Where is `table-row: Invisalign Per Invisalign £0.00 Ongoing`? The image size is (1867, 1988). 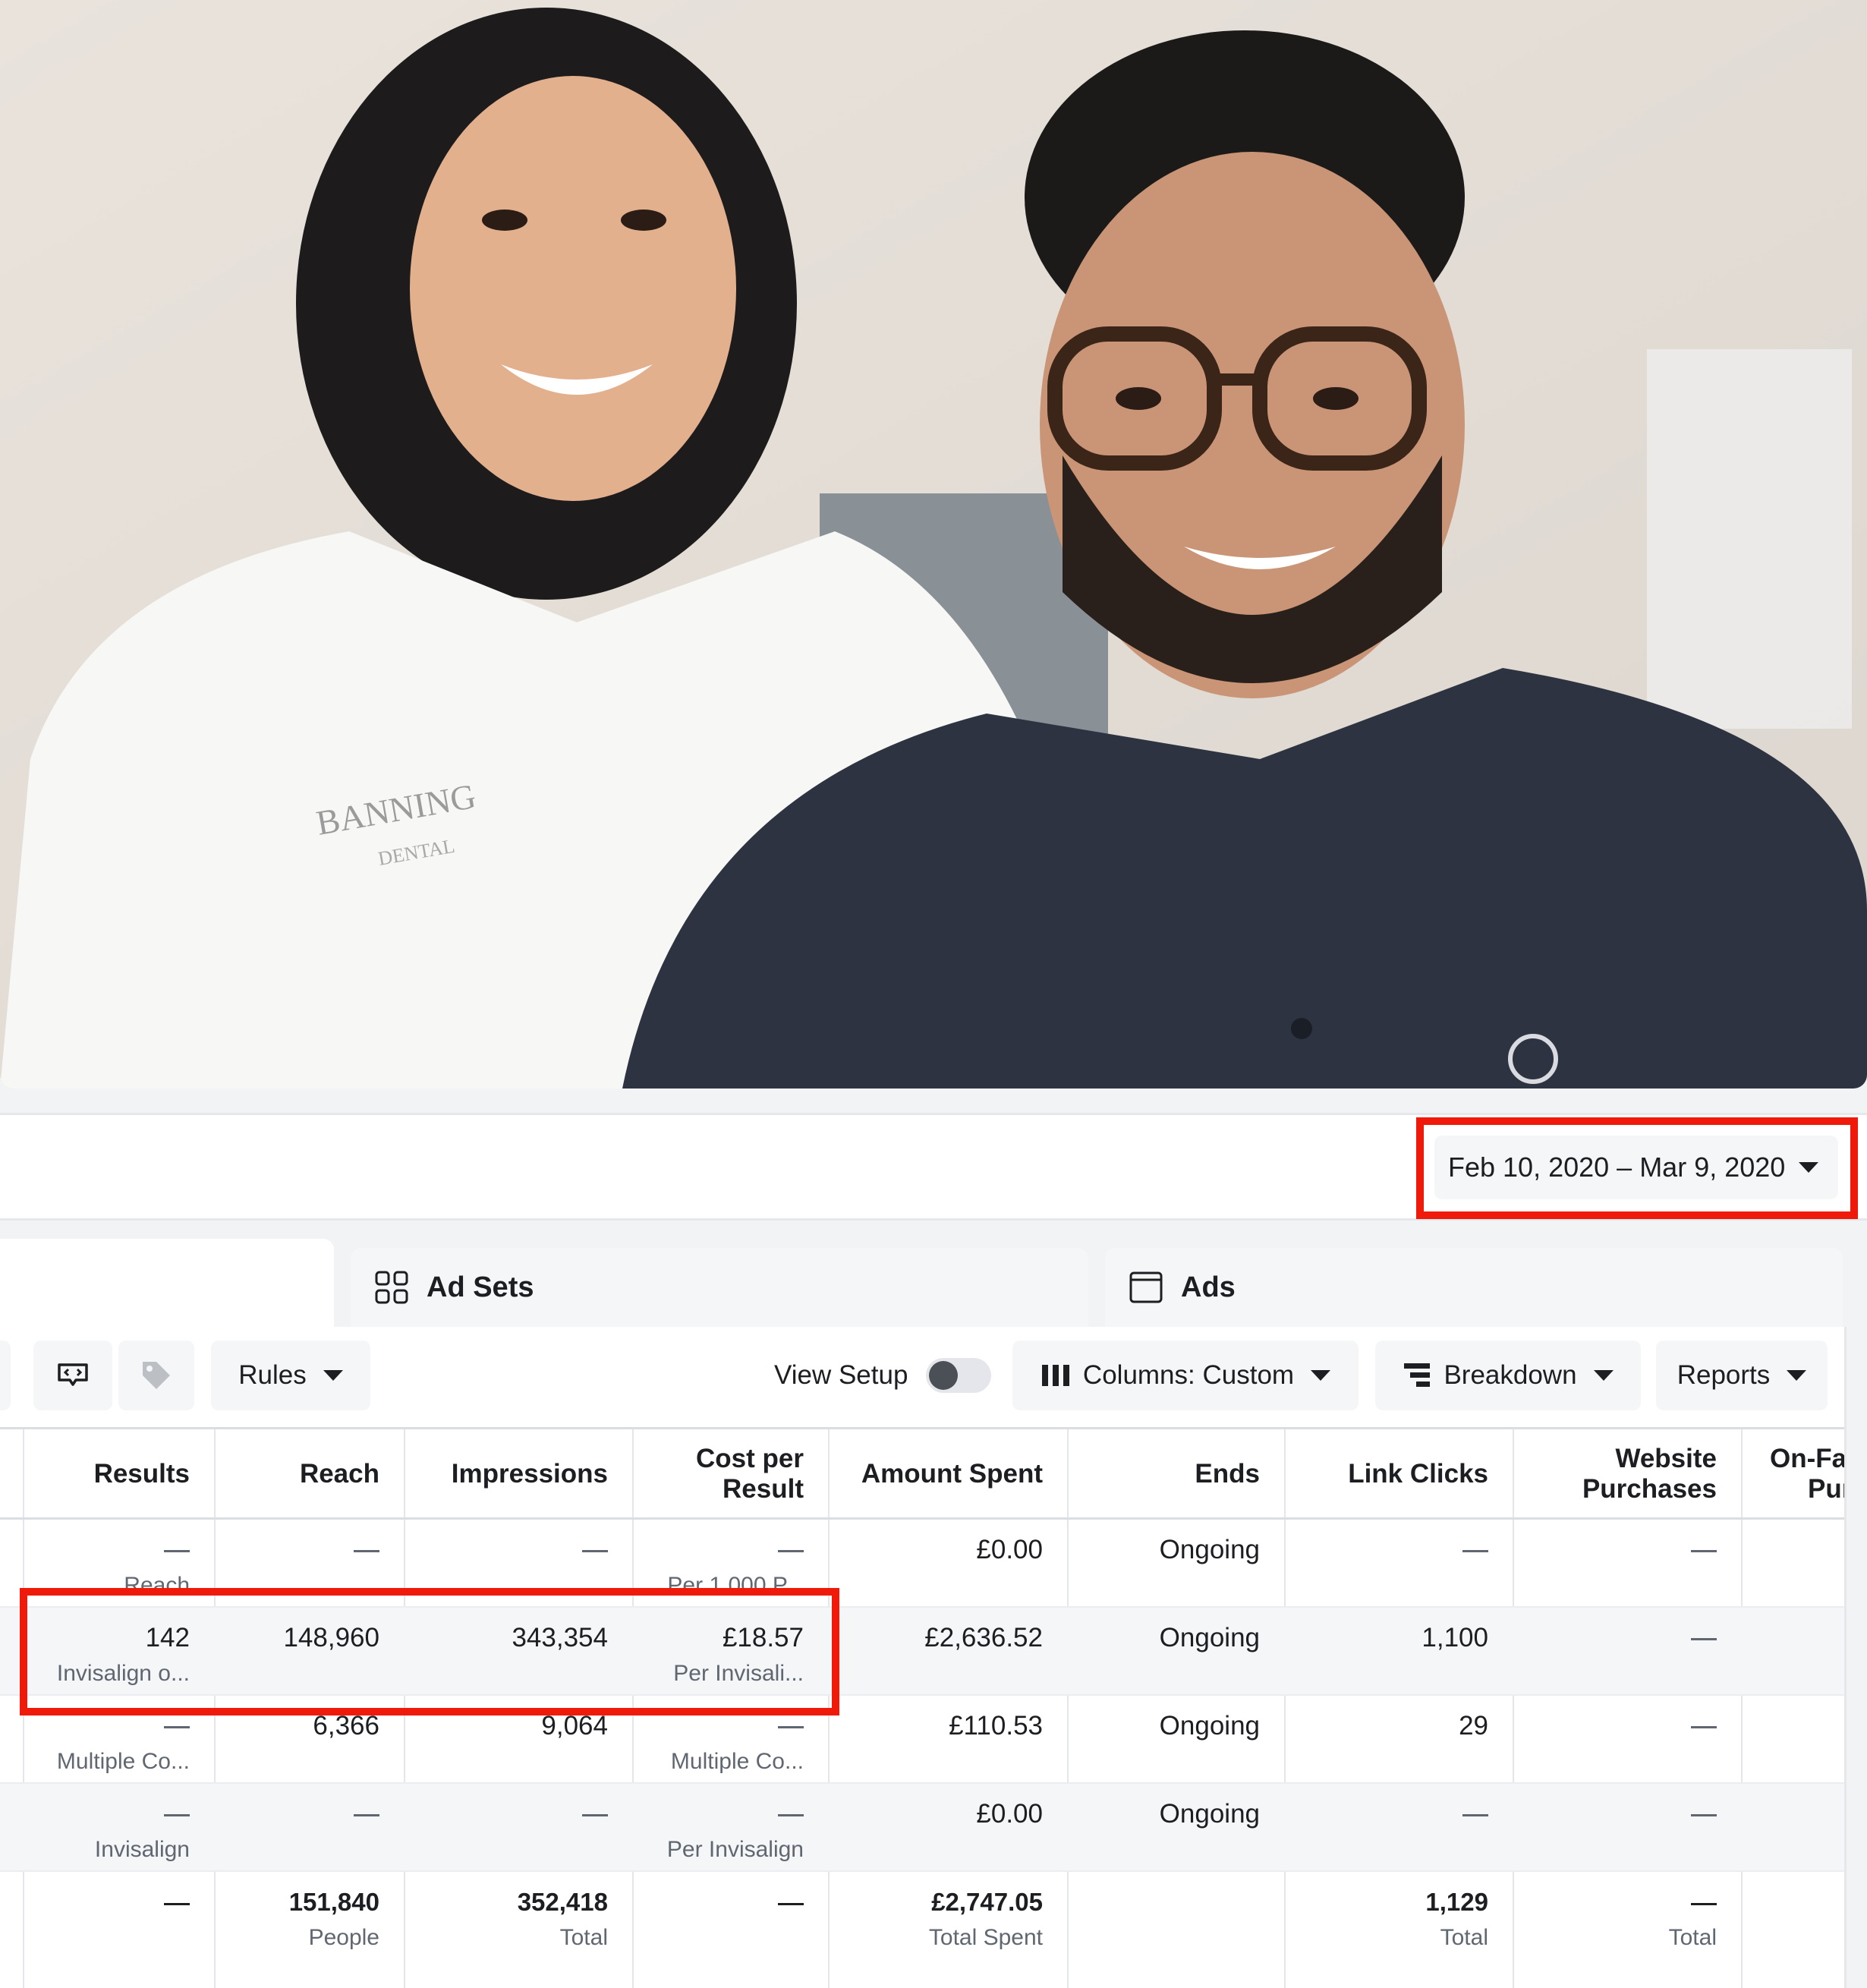 table-row: Invisalign Per Invisalign £0.00 Ongoing is located at coordinates (922, 1828).